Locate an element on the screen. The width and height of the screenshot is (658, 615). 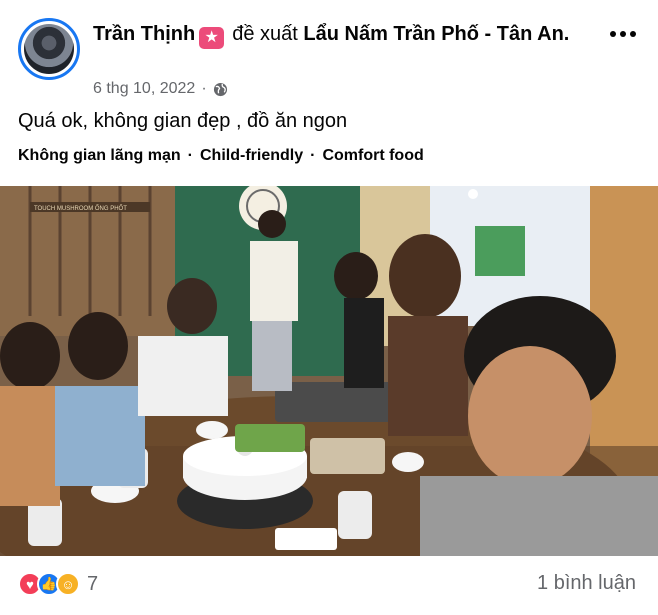
tag-item: Không gian lãng mạn is located at coordinates (99, 155).